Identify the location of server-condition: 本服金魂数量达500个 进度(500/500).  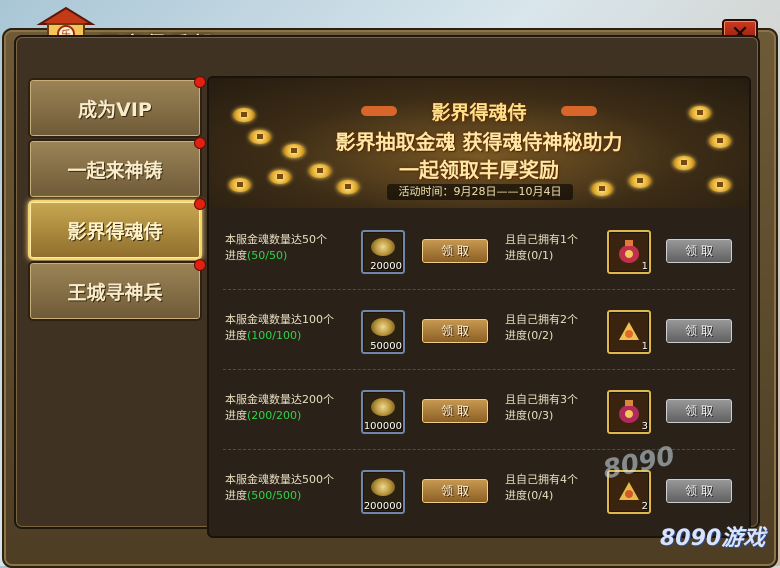
(279, 488).